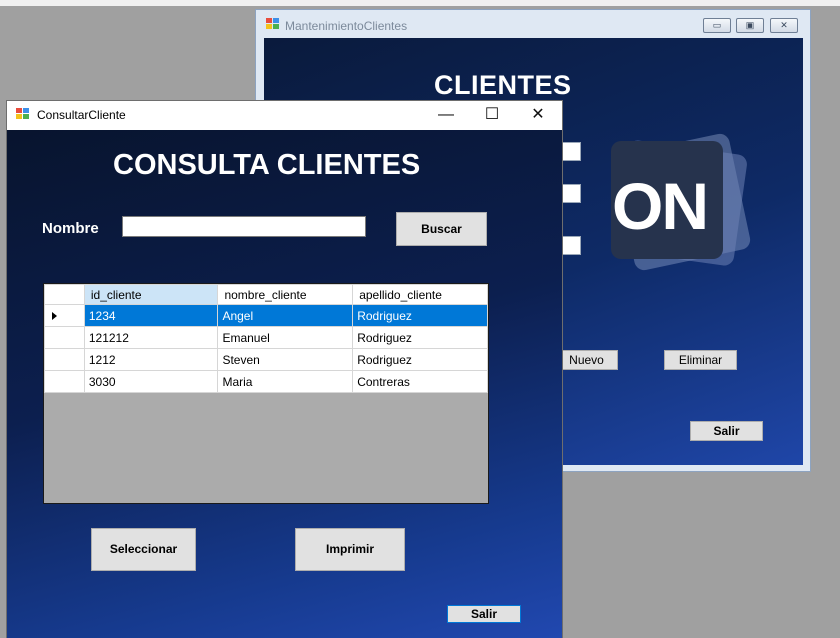 The width and height of the screenshot is (840, 638). What do you see at coordinates (503, 85) in the screenshot?
I see `page-title: CLIENTES` at bounding box center [503, 85].